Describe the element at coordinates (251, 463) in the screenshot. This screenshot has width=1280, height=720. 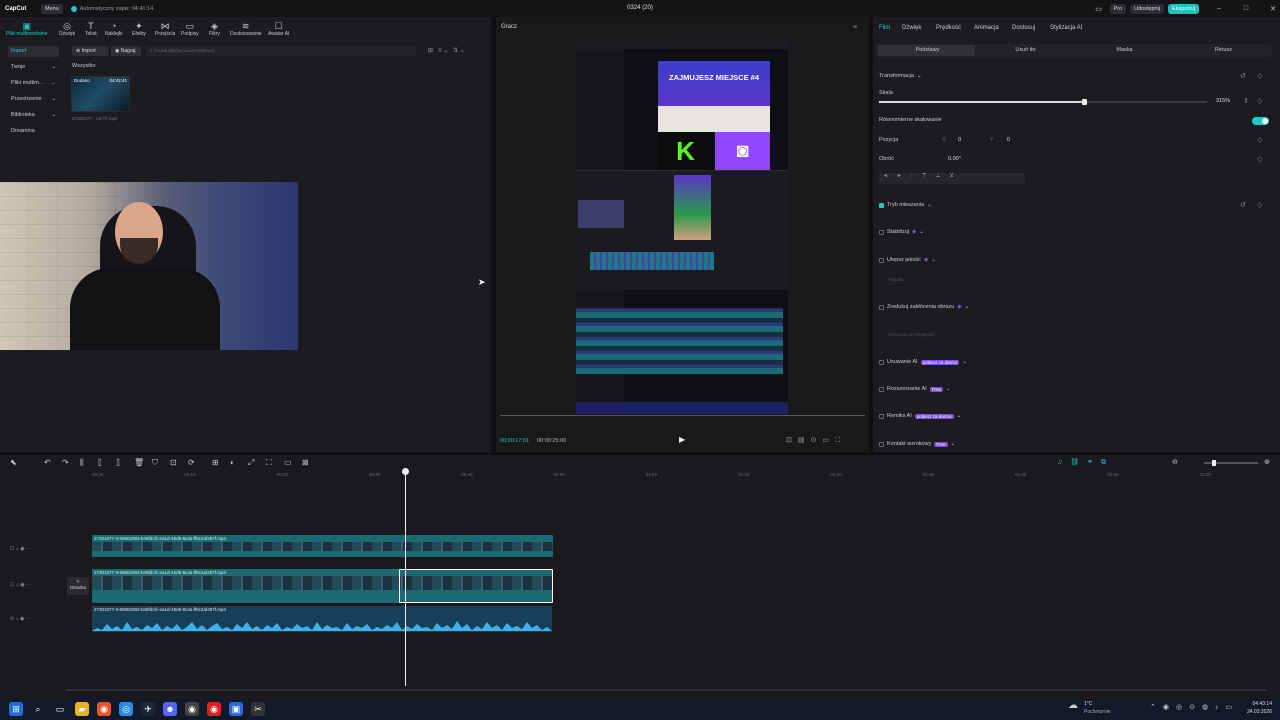
I see `timeline-tool-icon: ⤢` at that location.